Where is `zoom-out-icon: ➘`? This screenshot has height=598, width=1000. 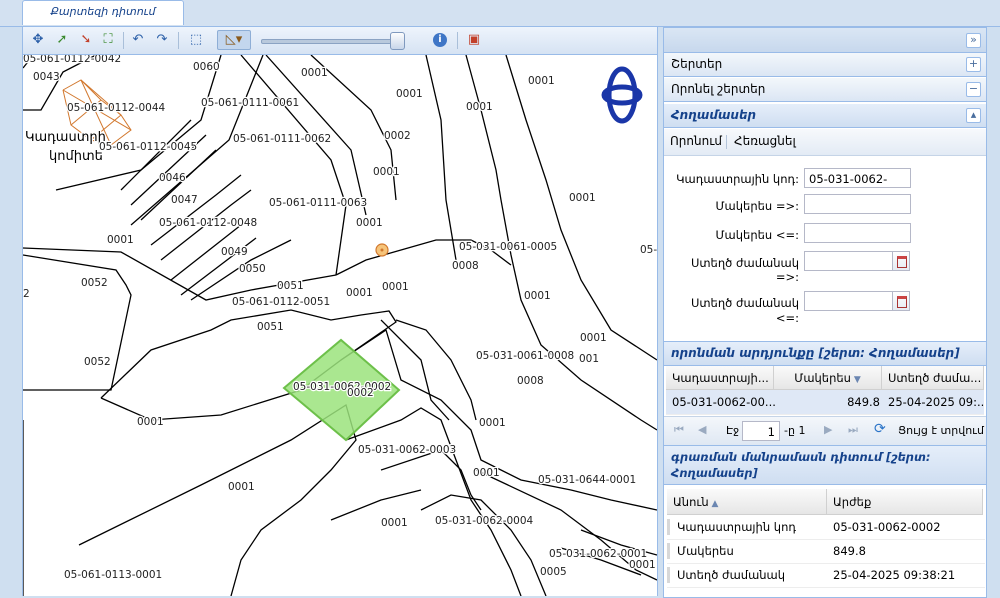 zoom-out-icon: ➘ is located at coordinates (86, 40).